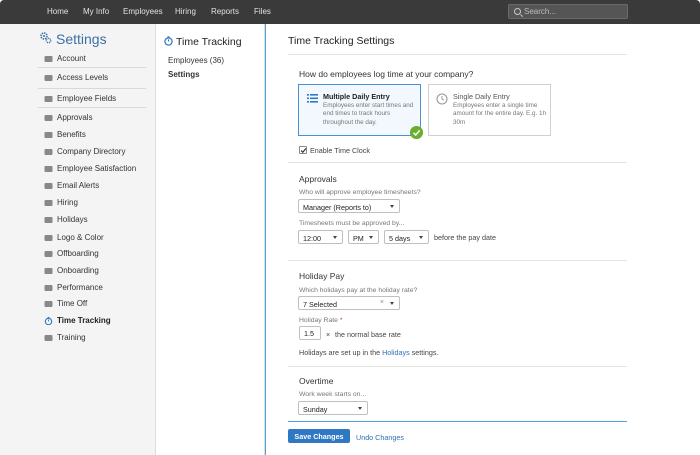 Image resolution: width=700 pixels, height=455 pixels. I want to click on holidays-settings-link: Holidays, so click(396, 352).